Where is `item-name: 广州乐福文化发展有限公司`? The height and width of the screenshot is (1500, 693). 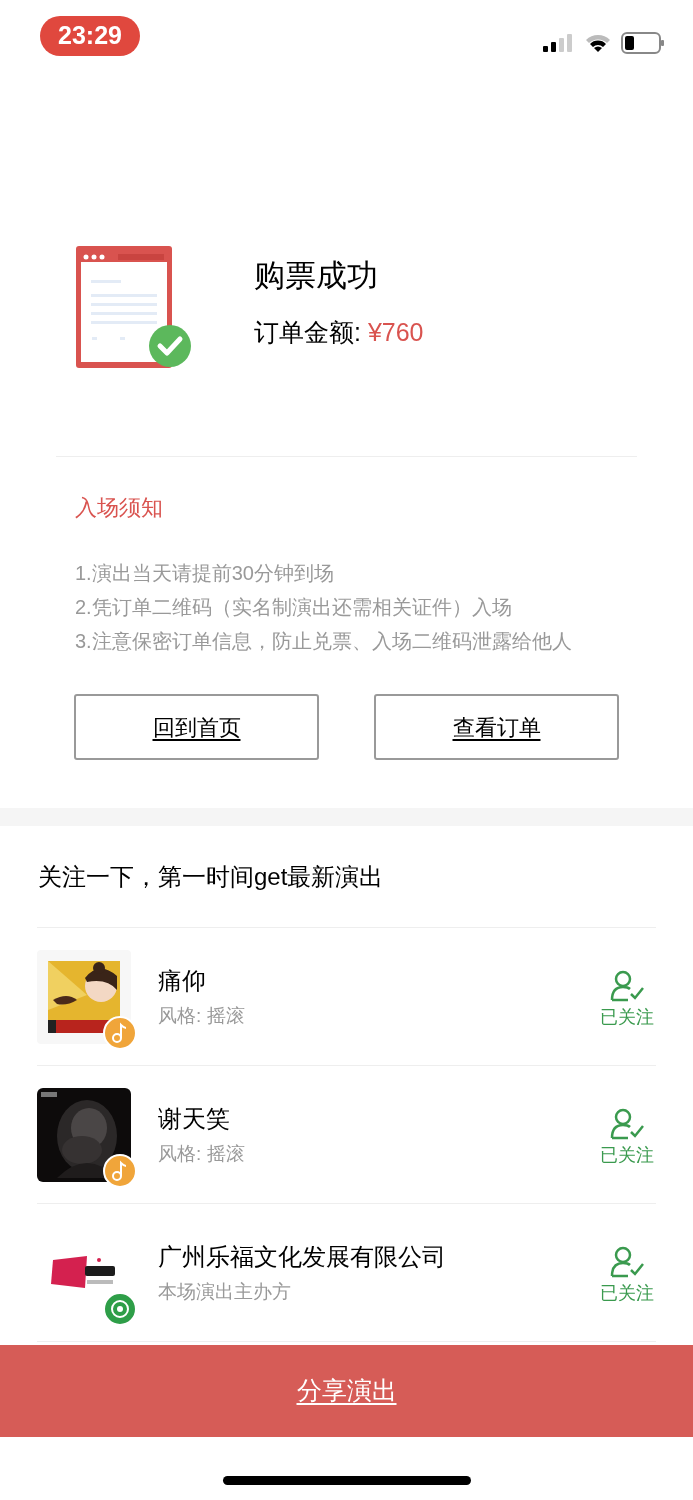 item-name: 广州乐福文化发展有限公司 is located at coordinates (302, 1256).